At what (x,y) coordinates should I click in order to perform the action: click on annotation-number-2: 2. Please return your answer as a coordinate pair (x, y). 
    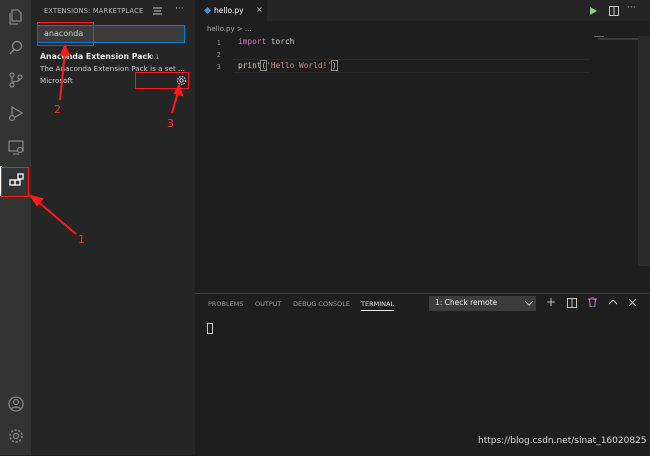
    Looking at the image, I should click on (57, 109).